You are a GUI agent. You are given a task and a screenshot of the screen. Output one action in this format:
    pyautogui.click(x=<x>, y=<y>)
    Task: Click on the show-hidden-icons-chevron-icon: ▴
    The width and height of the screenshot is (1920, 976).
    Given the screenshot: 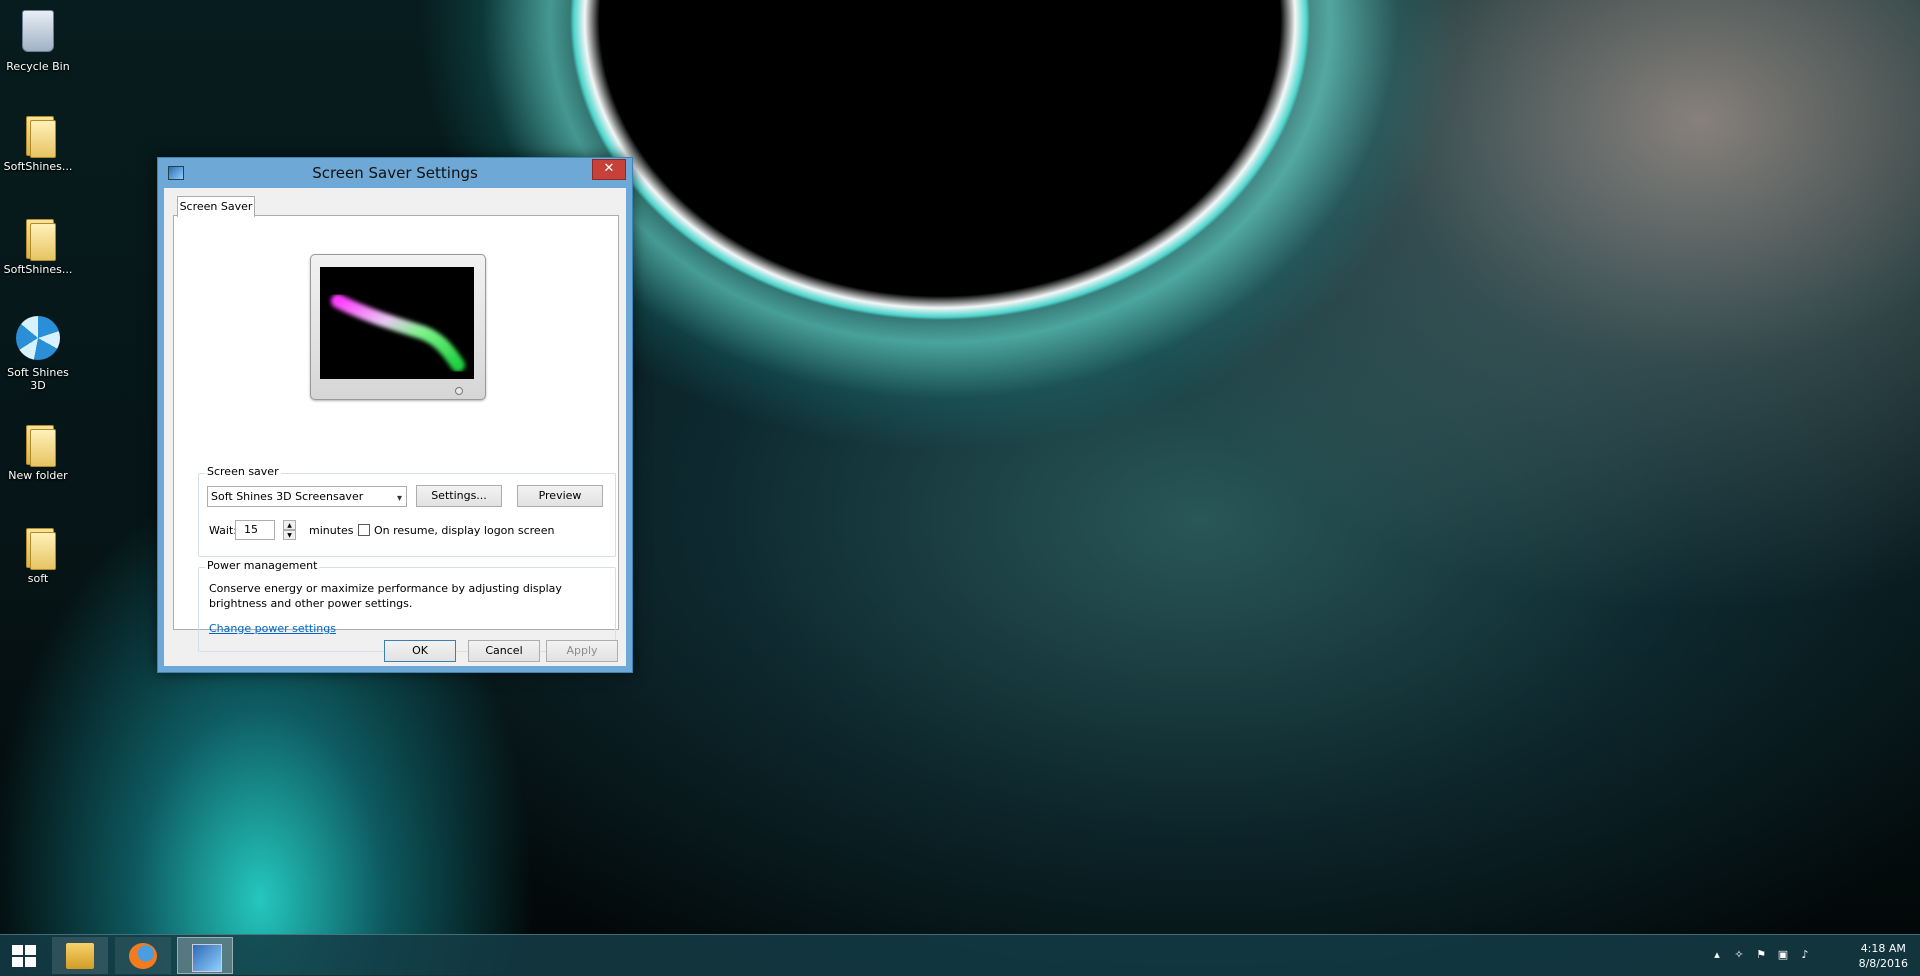 What is the action you would take?
    pyautogui.click(x=1717, y=955)
    